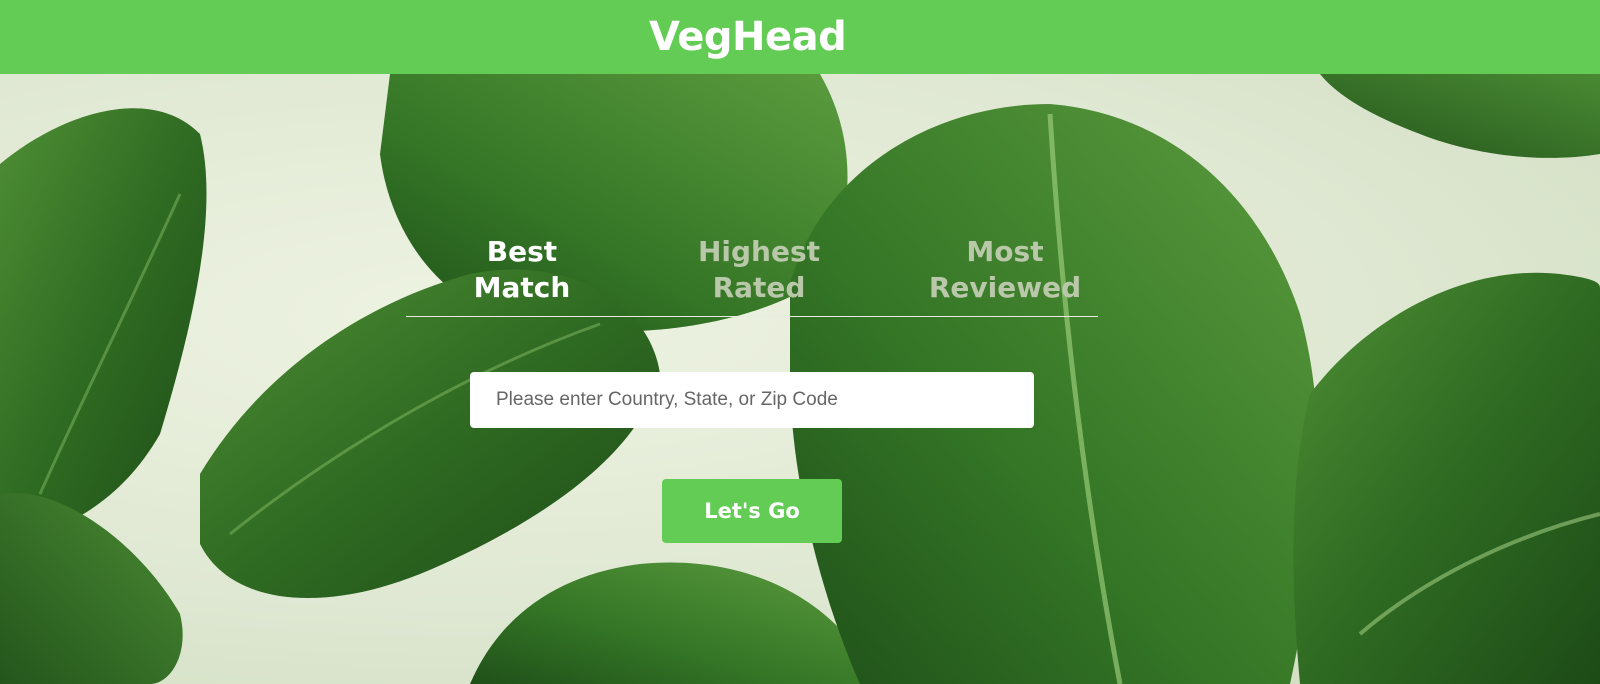 This screenshot has height=684, width=1600. I want to click on tabs-underline, so click(752, 316).